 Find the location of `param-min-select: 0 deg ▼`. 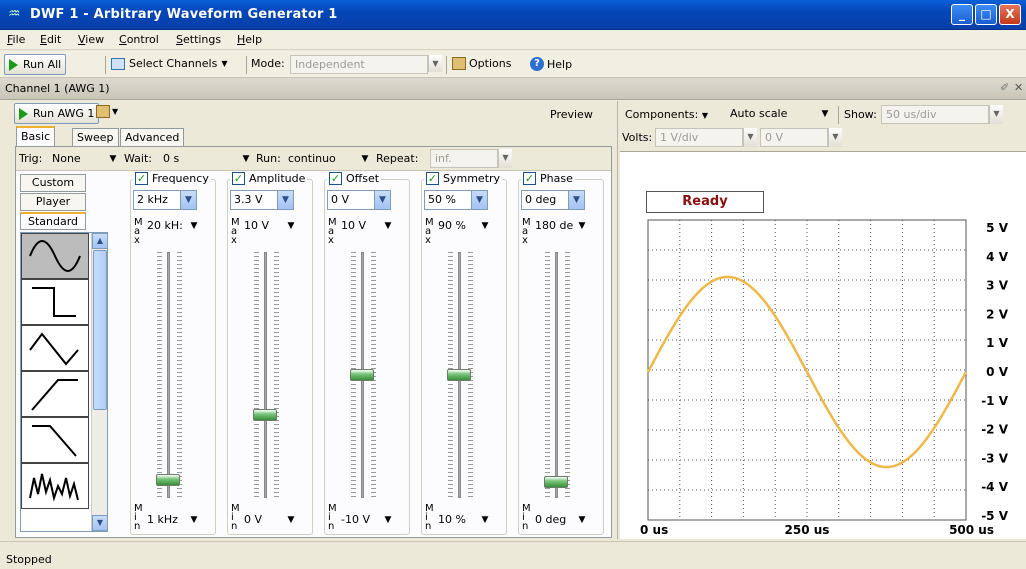

param-min-select: 0 deg ▼ is located at coordinates (561, 520).